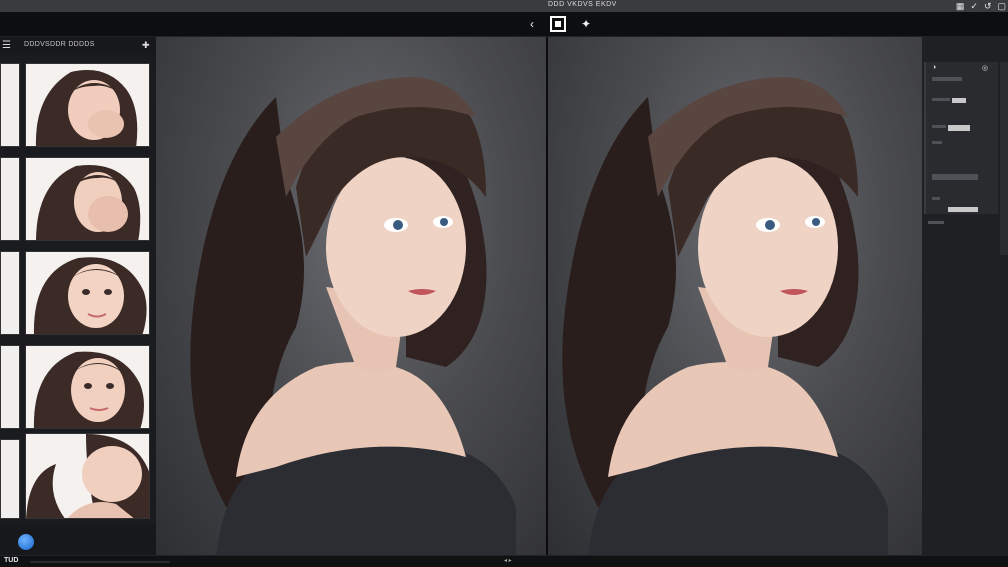  What do you see at coordinates (985, 68) in the screenshot?
I see `settings-icon: ◎` at bounding box center [985, 68].